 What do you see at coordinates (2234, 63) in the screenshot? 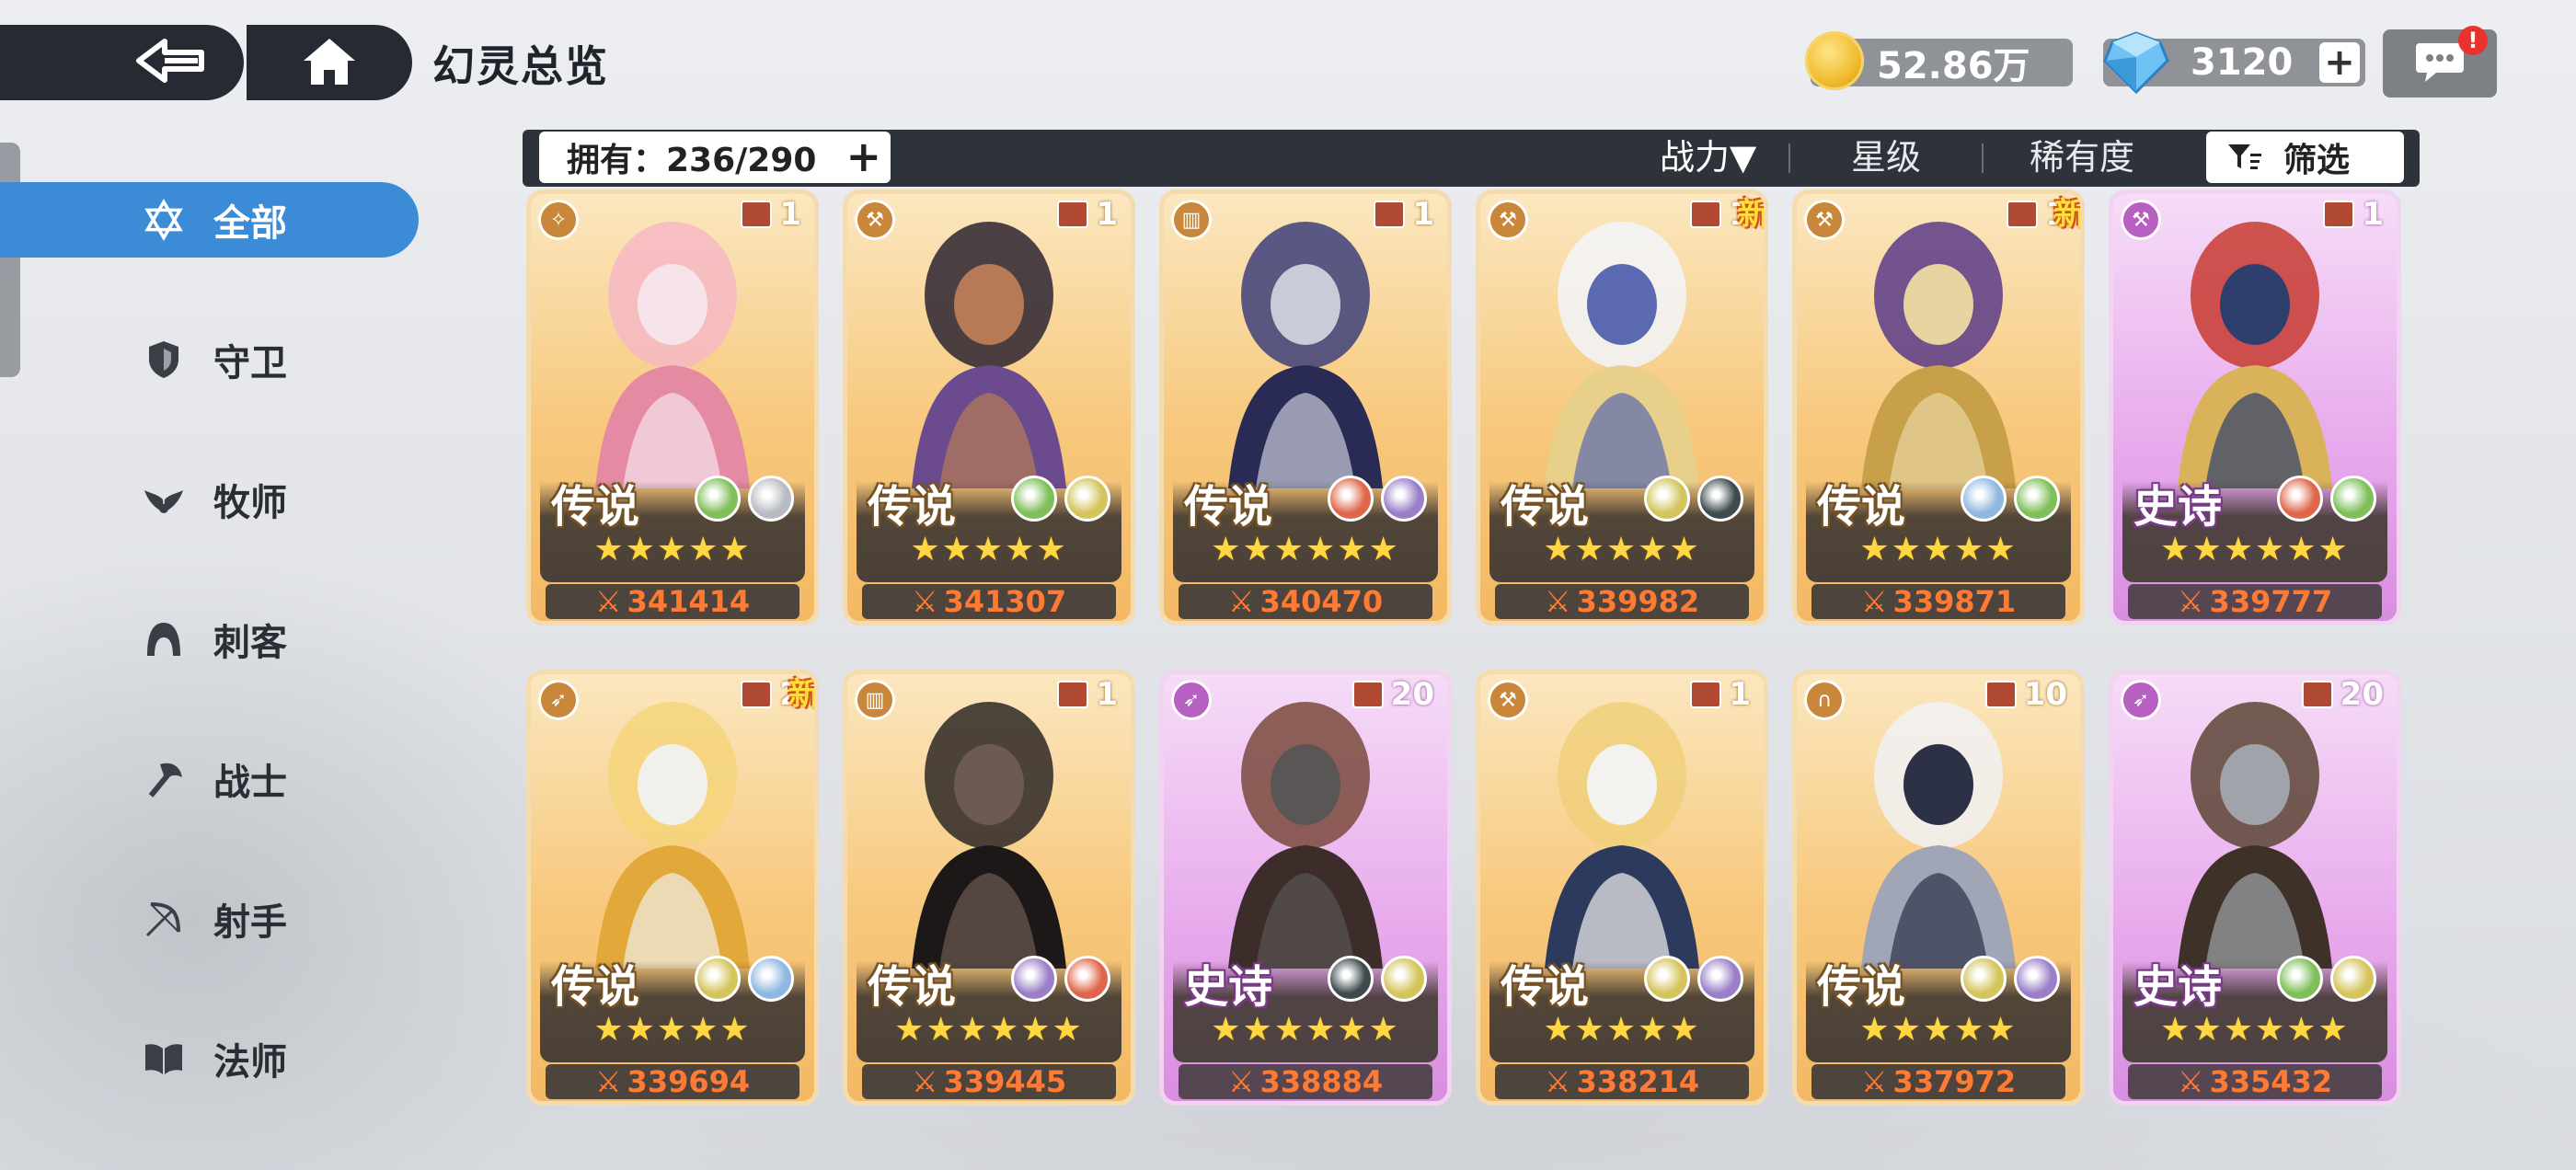
I see `gem-counter: 3120 +` at bounding box center [2234, 63].